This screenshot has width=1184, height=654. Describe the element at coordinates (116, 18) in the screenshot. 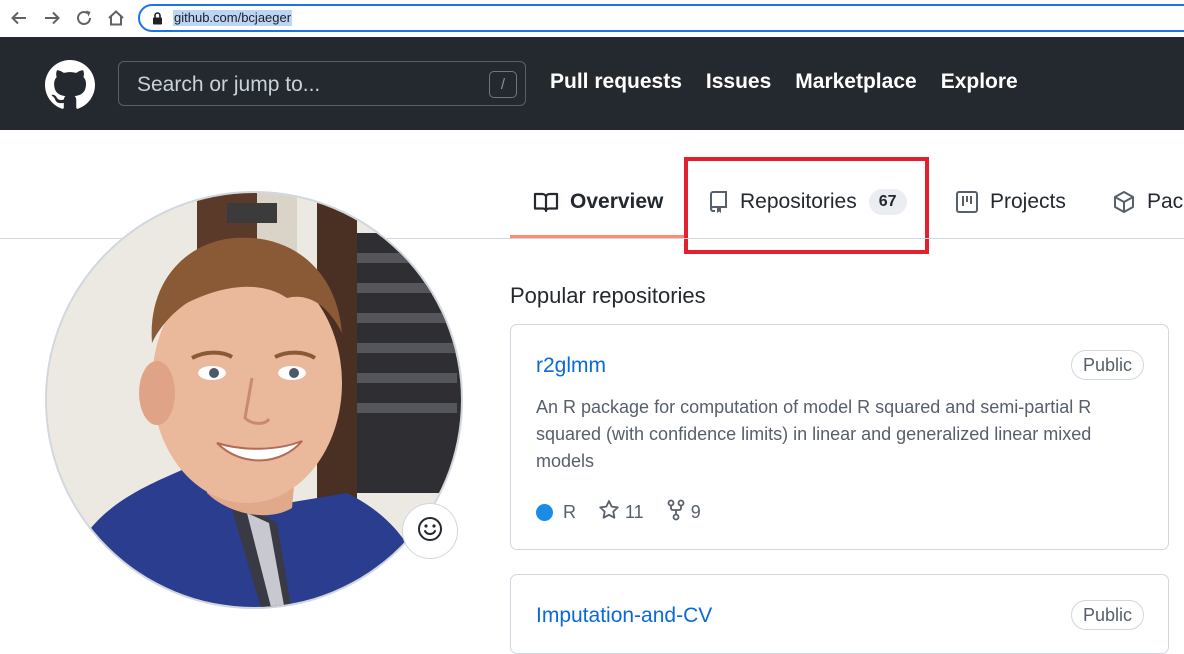

I see `home-icon` at that location.